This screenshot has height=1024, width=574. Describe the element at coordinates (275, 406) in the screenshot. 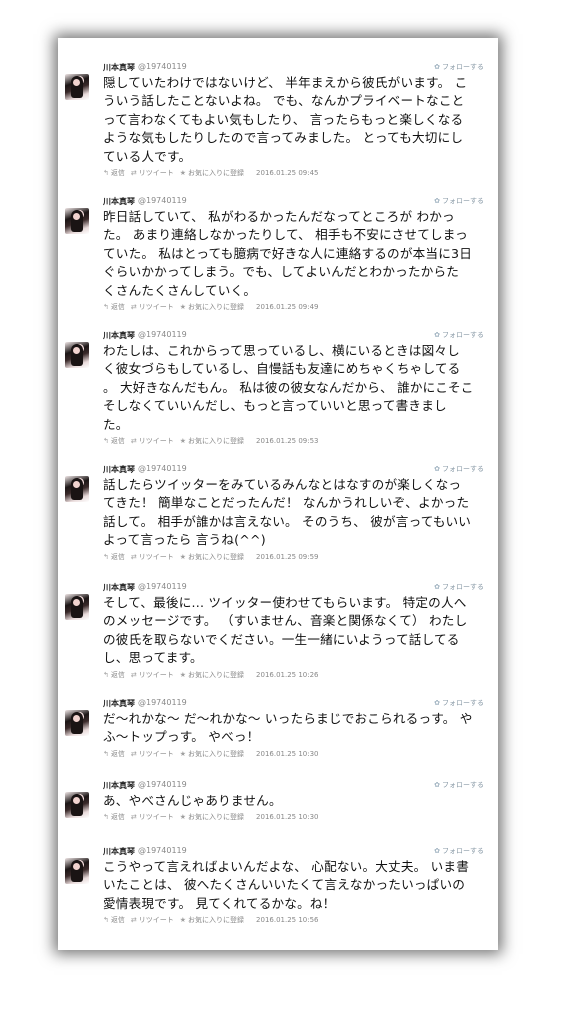

I see `tweet-text-line: そしなくていいんだし、もっと言っていいと思って書きまし` at that location.